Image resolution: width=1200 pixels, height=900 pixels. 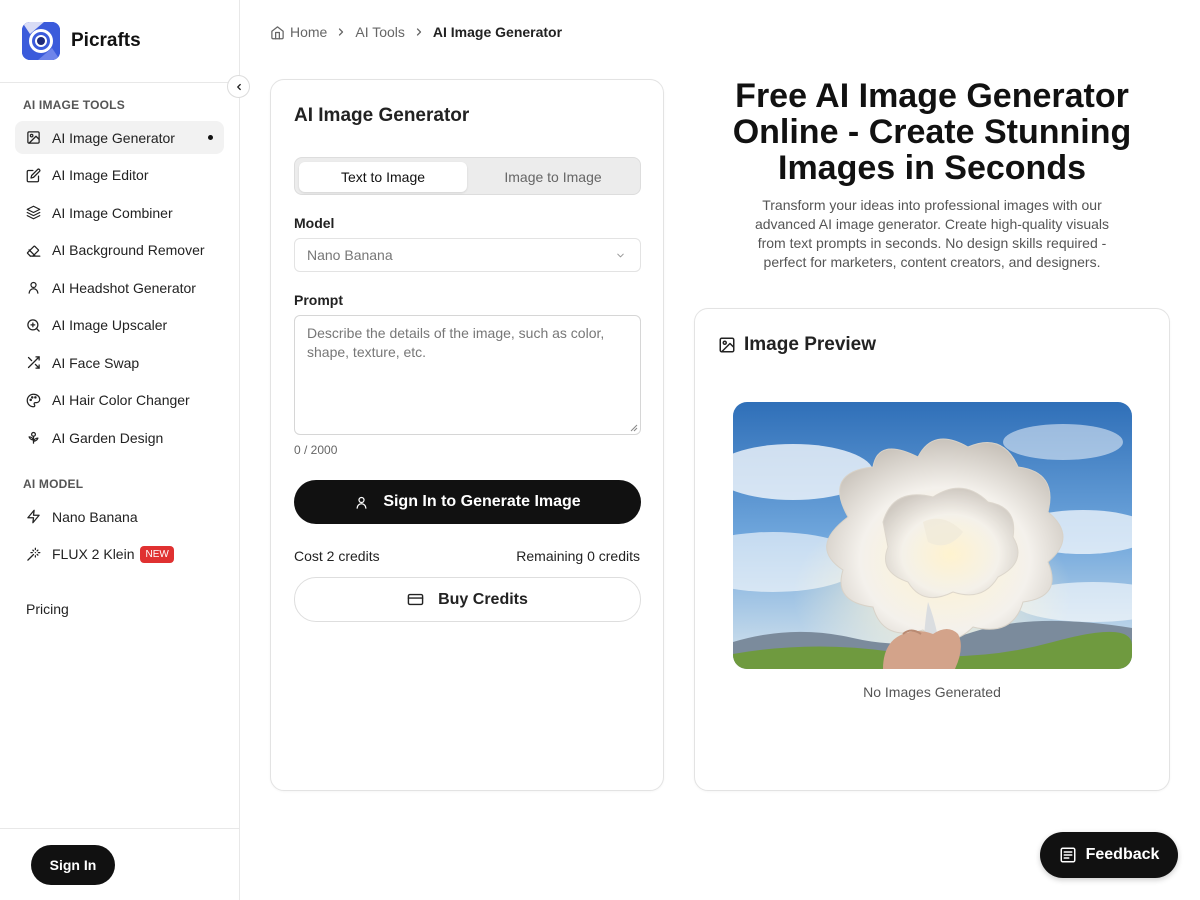 I want to click on sidebar-item-label: AI Headshot Generator, so click(x=124, y=287).